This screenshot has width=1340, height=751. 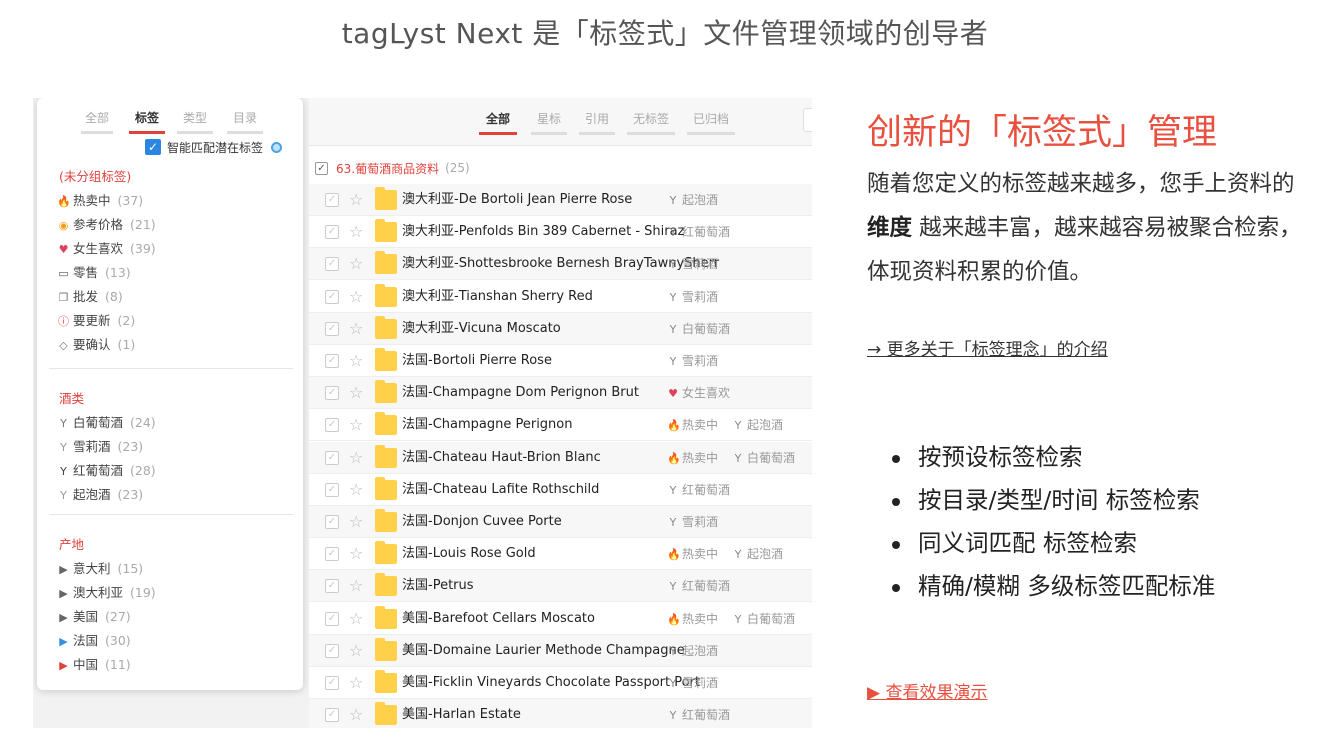 What do you see at coordinates (711, 122) in the screenshot?
I see `list-tab-archived: 已归档` at bounding box center [711, 122].